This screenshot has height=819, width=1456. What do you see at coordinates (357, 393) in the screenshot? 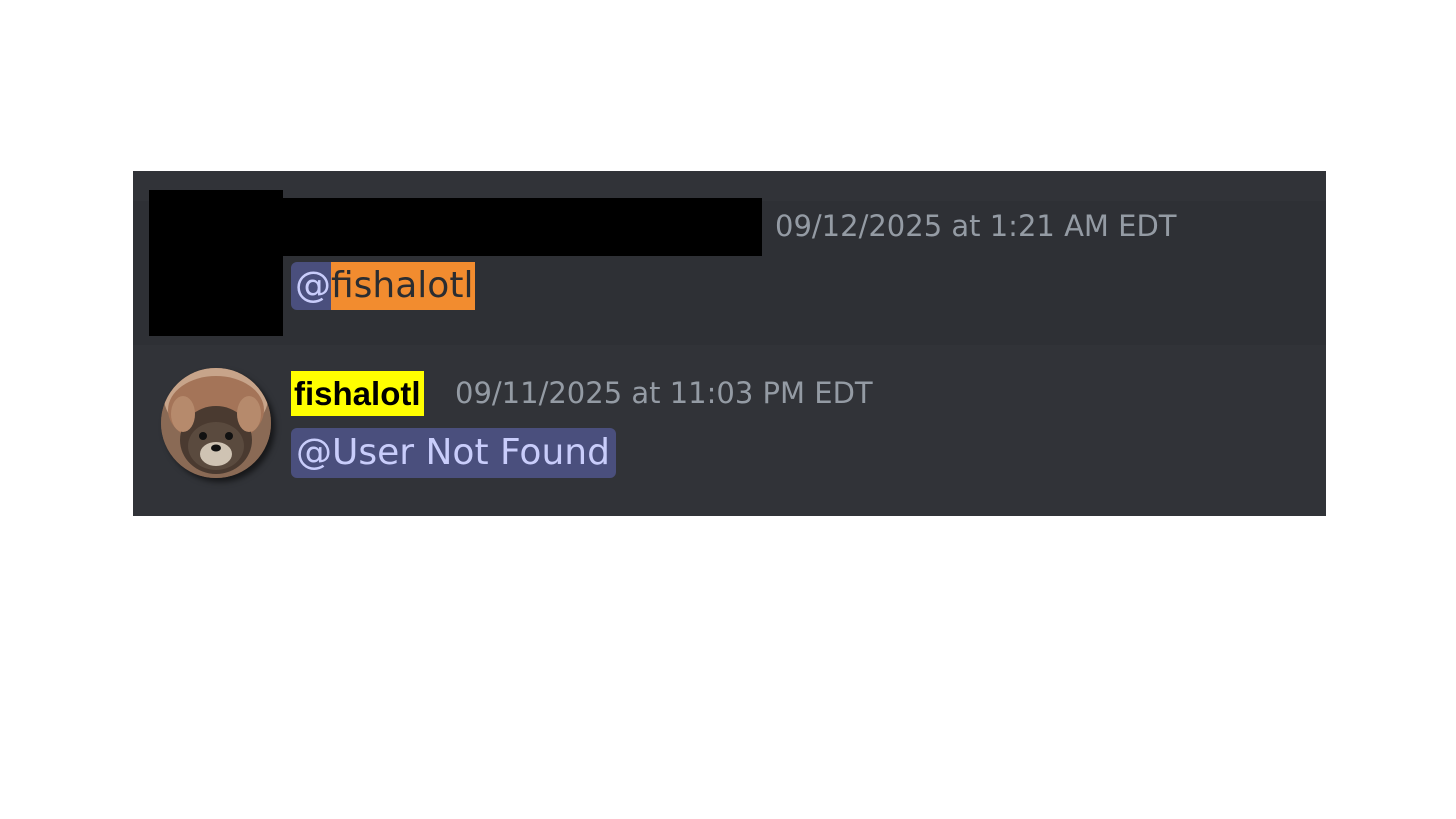
I see `username: fishalotl` at bounding box center [357, 393].